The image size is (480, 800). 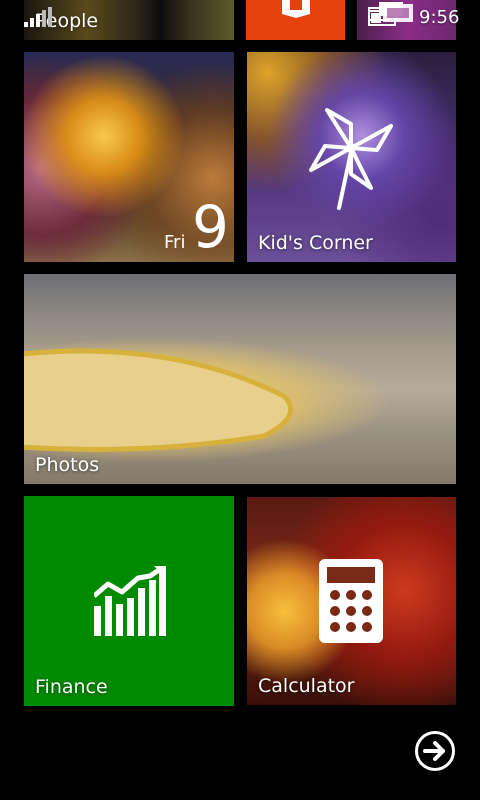 What do you see at coordinates (67, 465) in the screenshot?
I see `tile-label-photos: Photos` at bounding box center [67, 465].